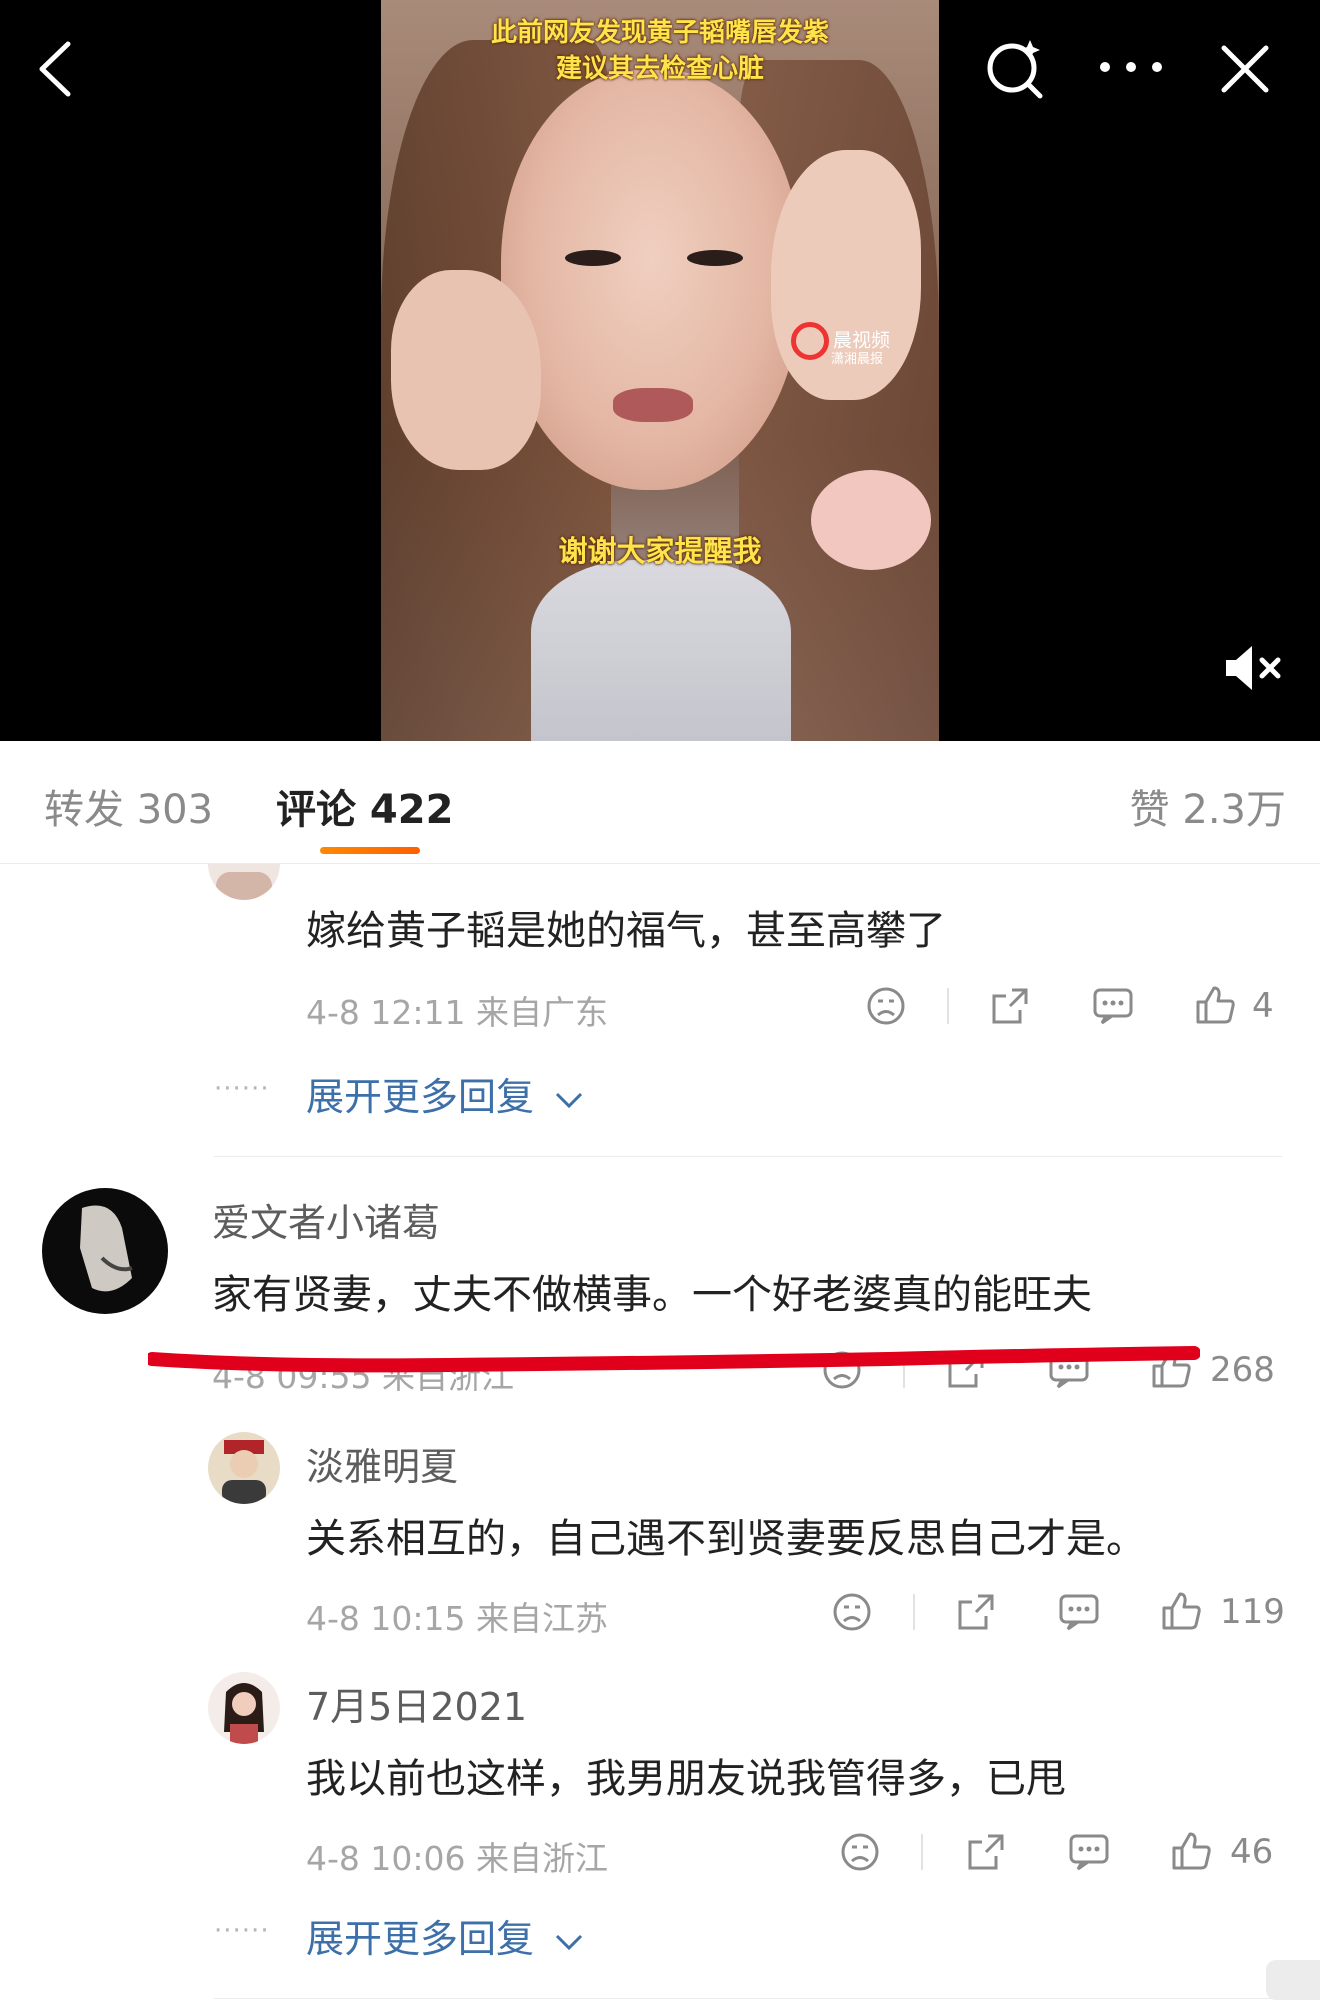 The height and width of the screenshot is (2009, 1320). What do you see at coordinates (715, 258) in the screenshot?
I see `eye-right` at bounding box center [715, 258].